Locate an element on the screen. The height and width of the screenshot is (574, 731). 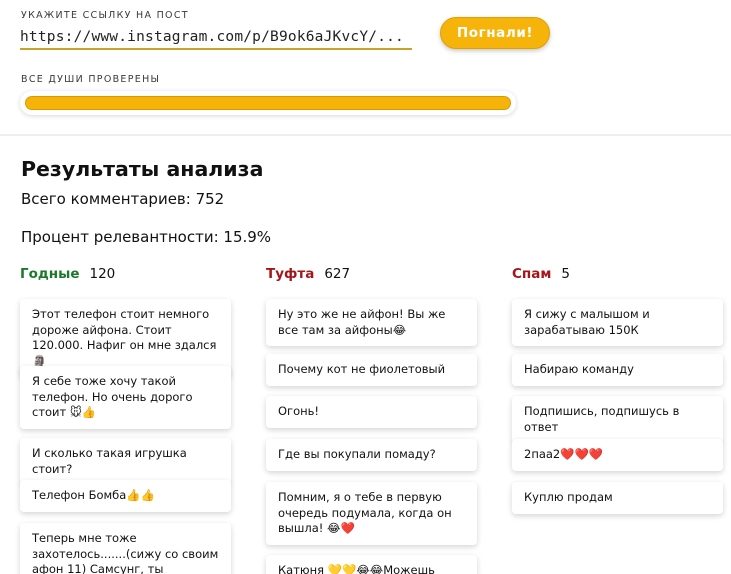
total-comments: Всего комментариев: 752 is located at coordinates (123, 199).